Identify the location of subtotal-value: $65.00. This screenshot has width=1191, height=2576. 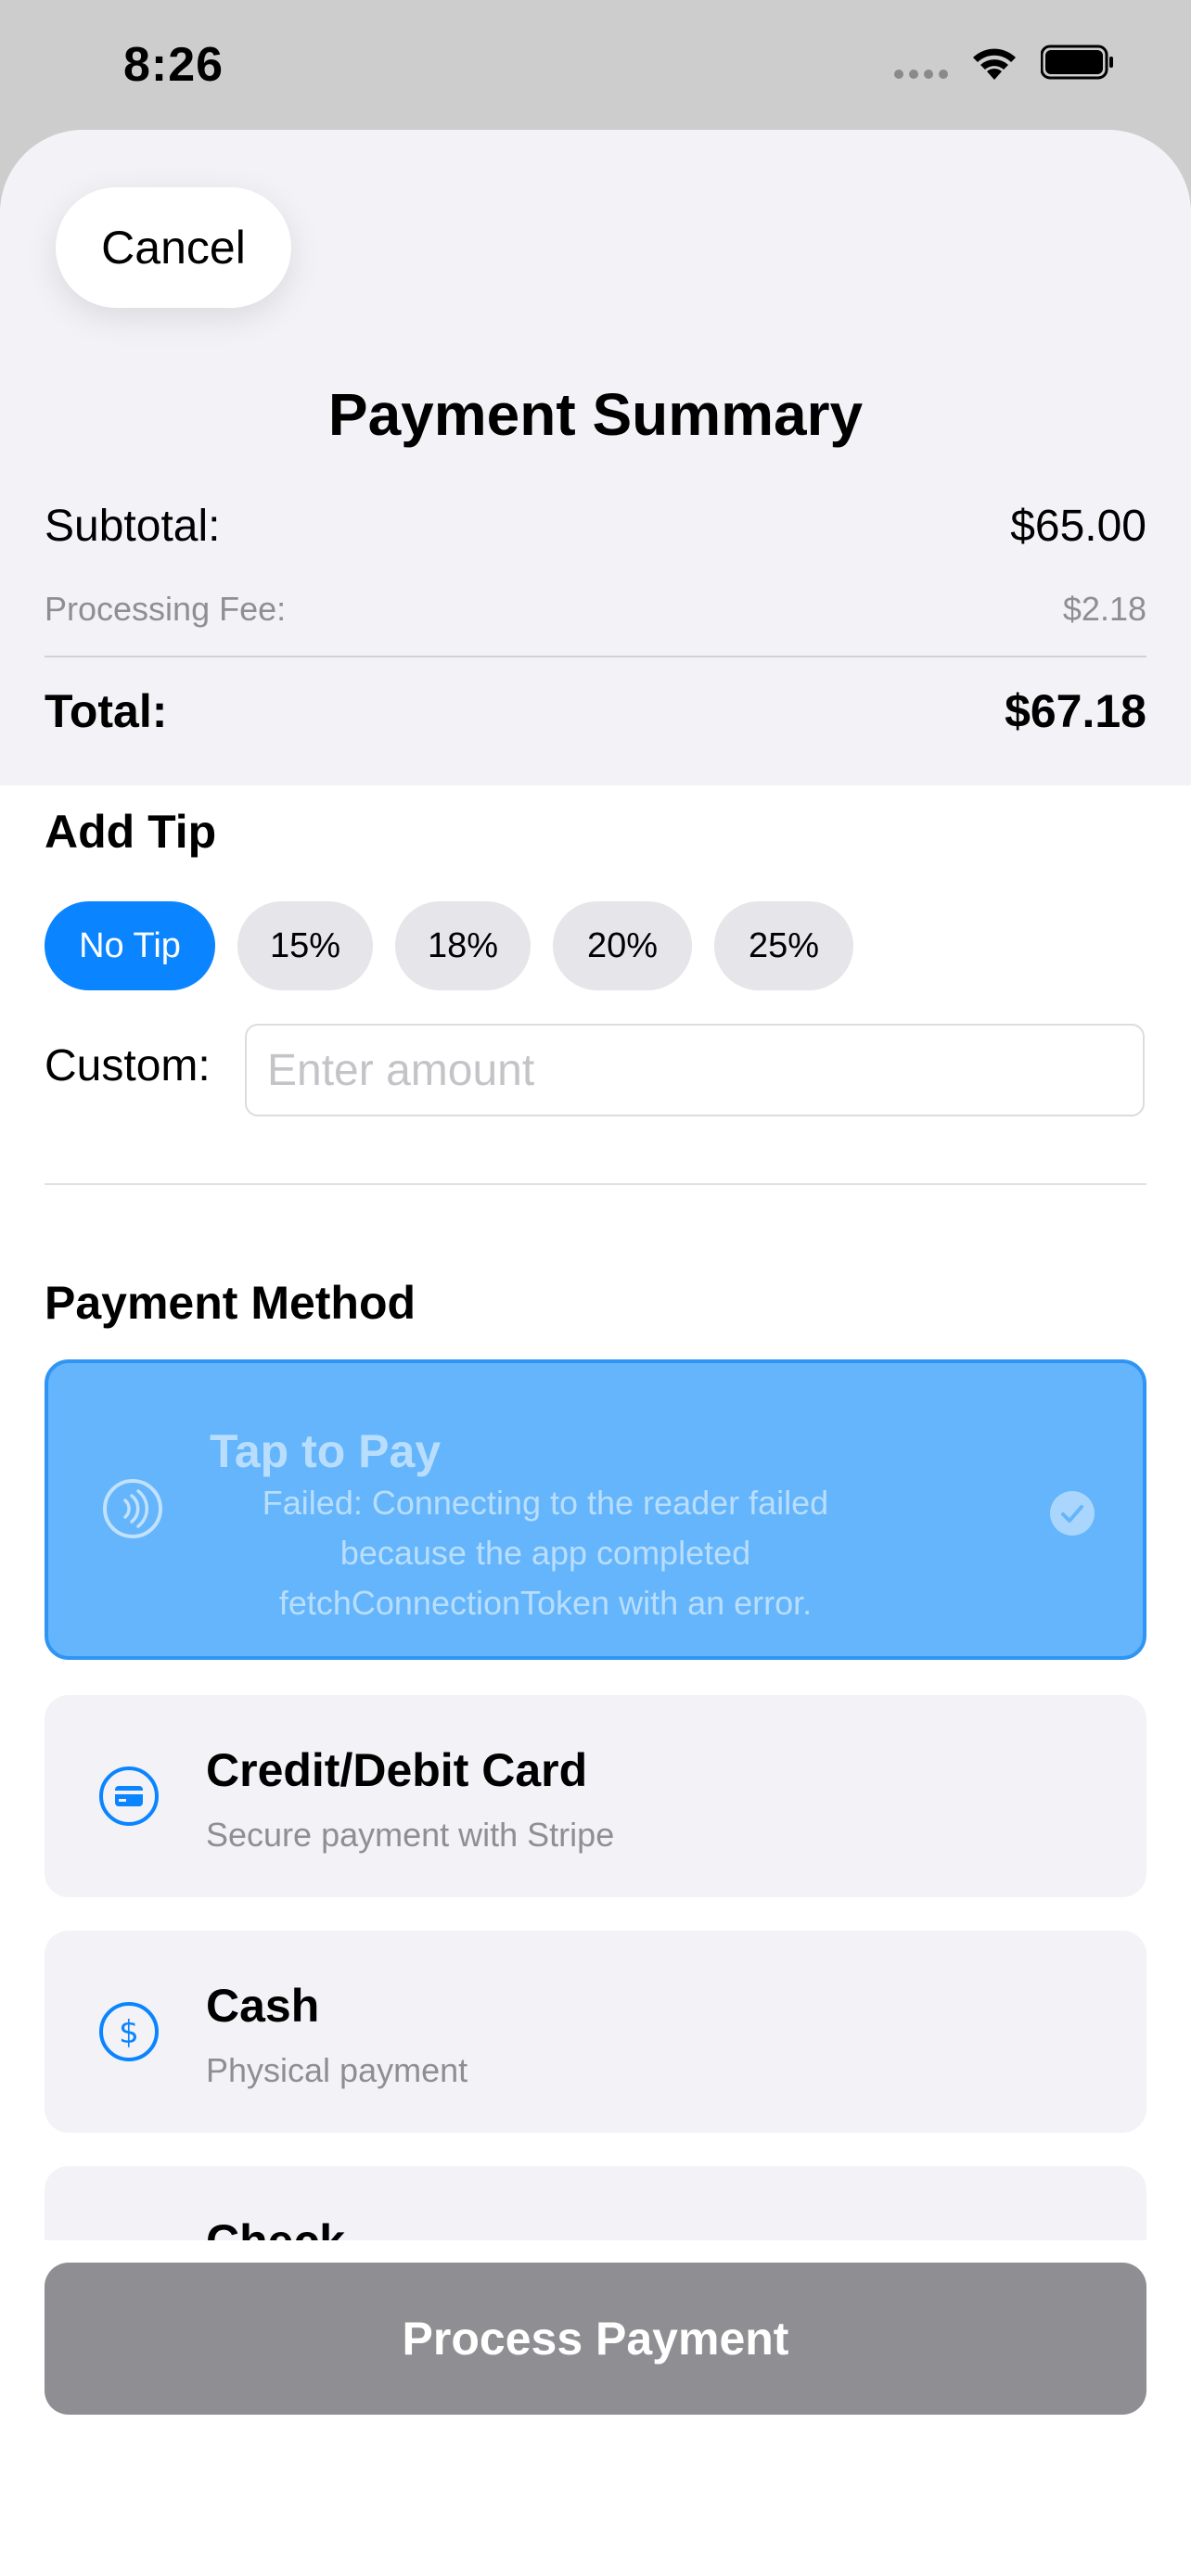
(1078, 526).